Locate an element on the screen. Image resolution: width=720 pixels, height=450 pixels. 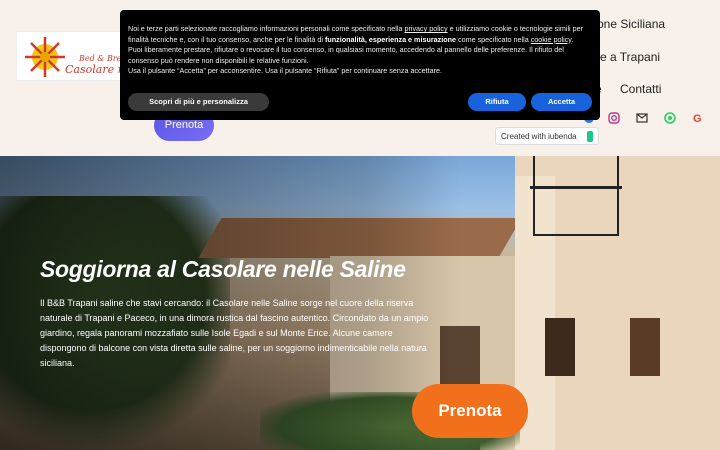
privacy-policy-link: privacy policy is located at coordinates (425, 28).